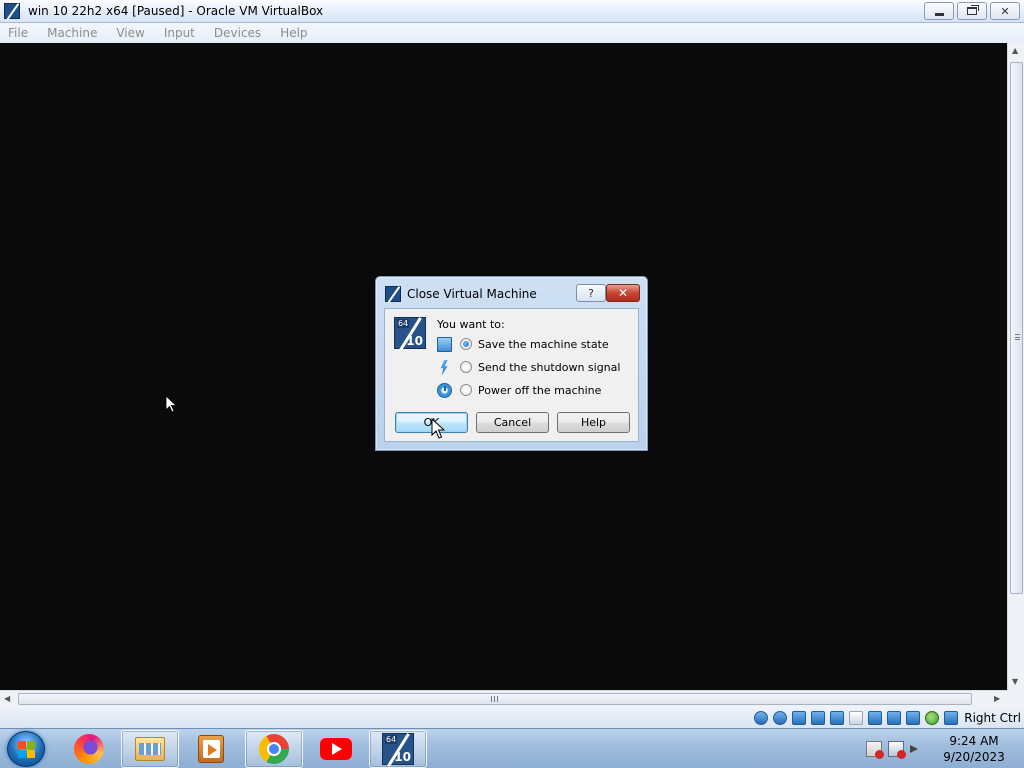 The width and height of the screenshot is (1024, 768). Describe the element at coordinates (18, 33) in the screenshot. I see `menu-file: File` at that location.